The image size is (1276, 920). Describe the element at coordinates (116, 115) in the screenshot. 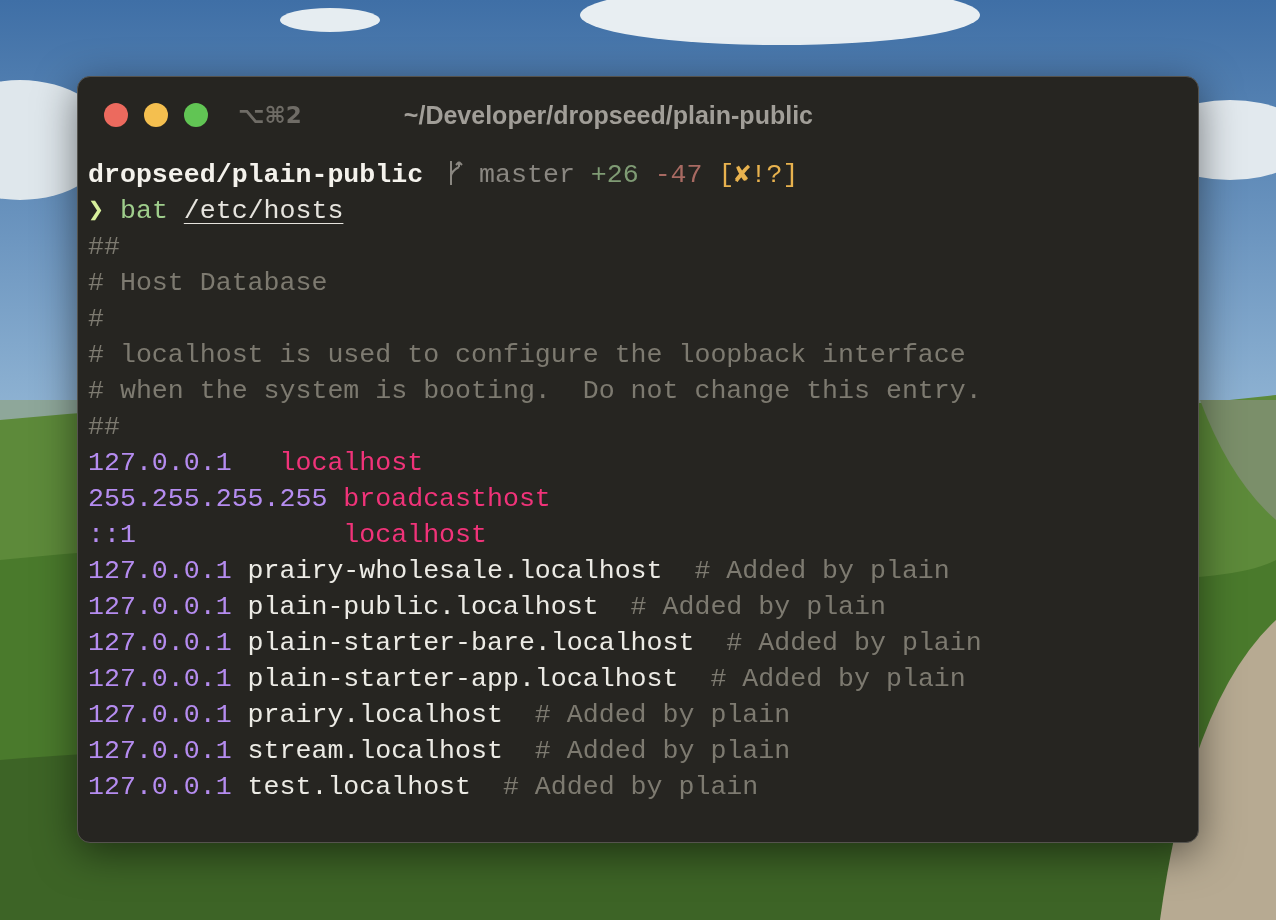

I see `close-button` at that location.